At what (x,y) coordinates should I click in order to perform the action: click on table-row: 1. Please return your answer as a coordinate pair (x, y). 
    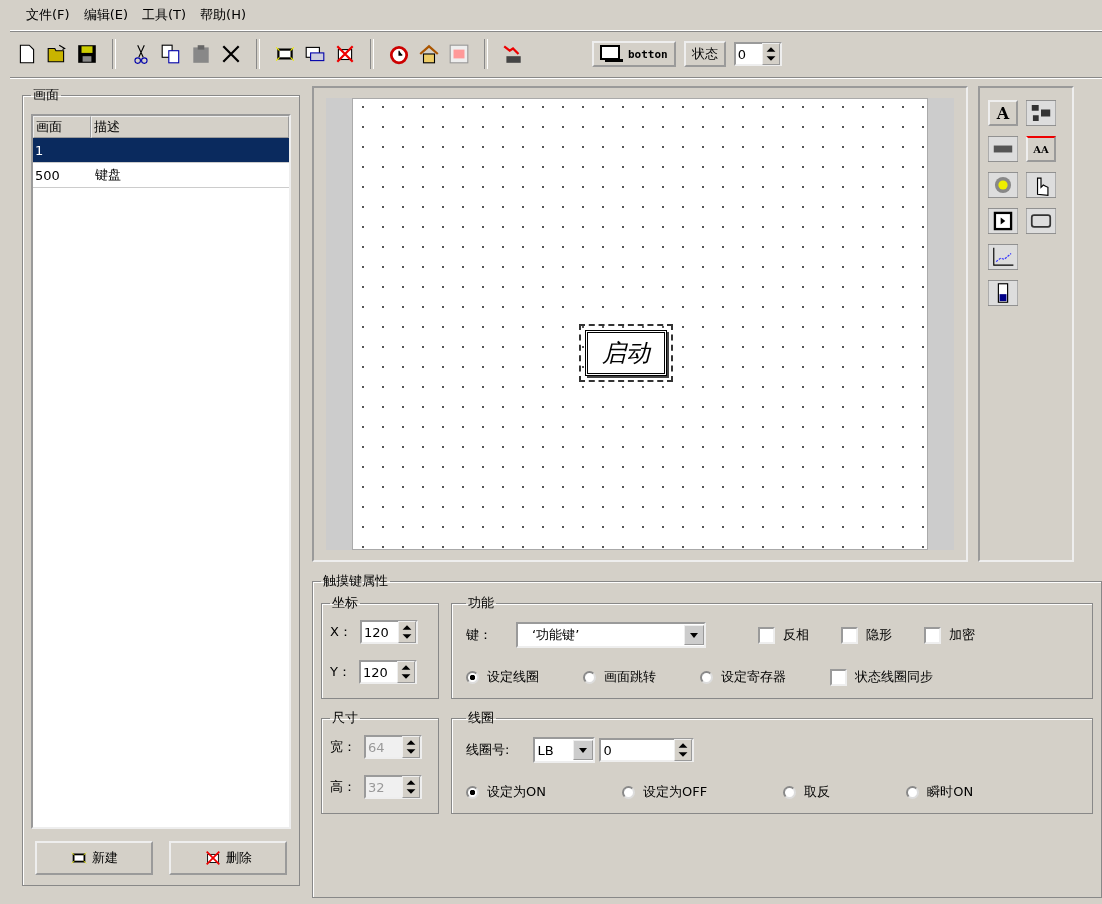
    Looking at the image, I should click on (161, 150).